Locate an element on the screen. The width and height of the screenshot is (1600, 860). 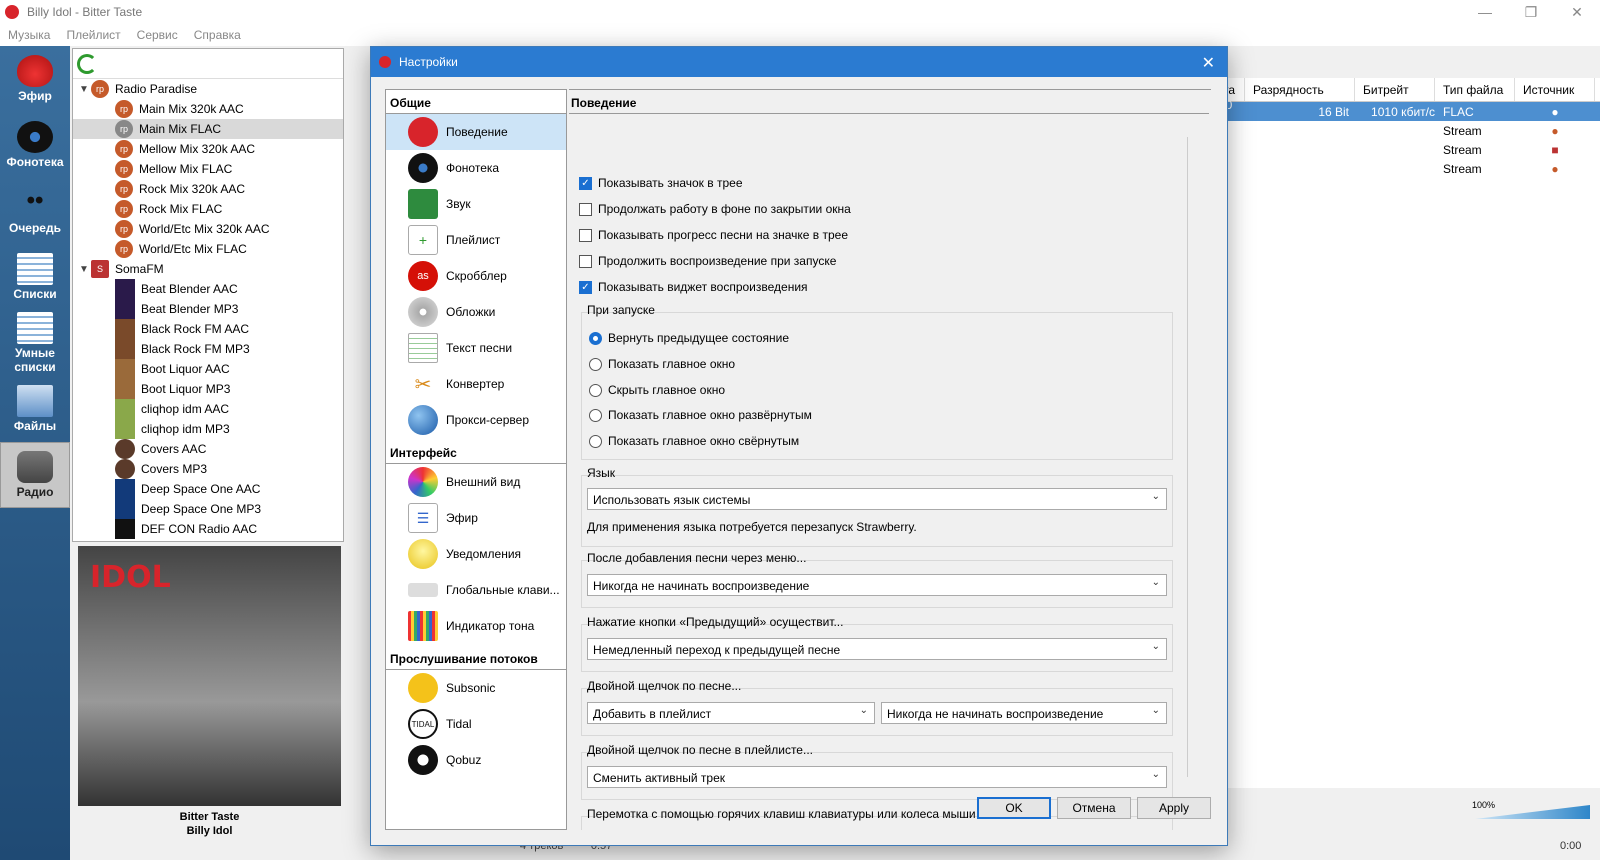
cancel-button: Отмена is located at coordinates (1094, 808).